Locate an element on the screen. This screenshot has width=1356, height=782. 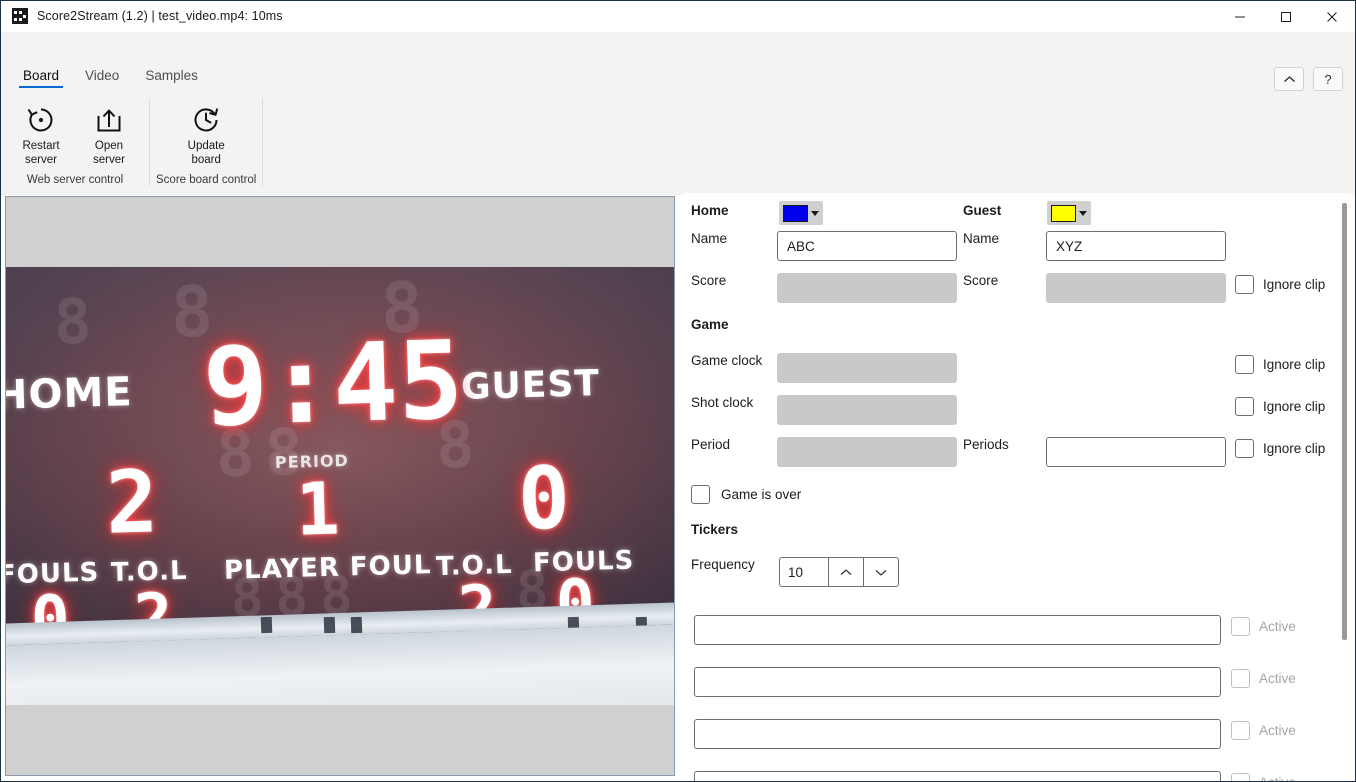
window-controls is located at coordinates (1286, 16).